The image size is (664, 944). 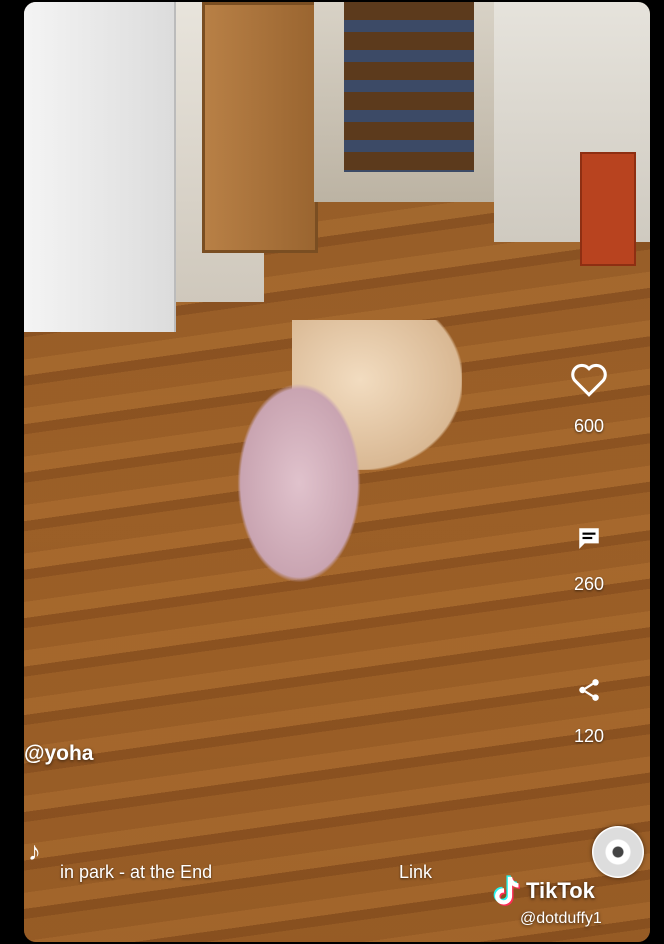 I want to click on music-disc-icon, so click(x=618, y=852).